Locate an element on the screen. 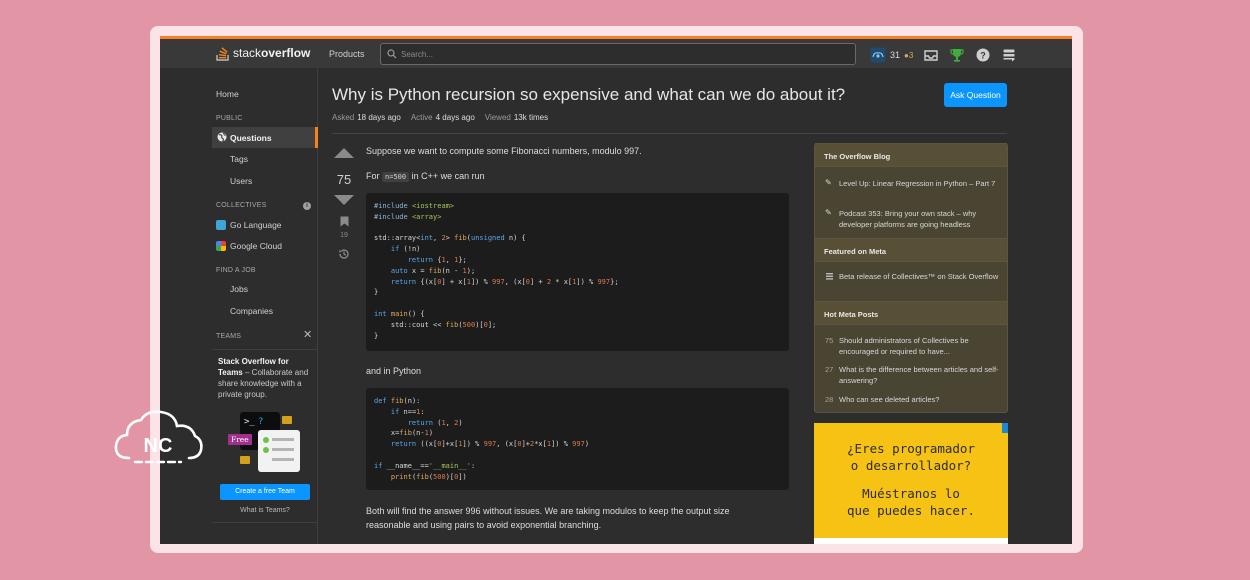 The width and height of the screenshot is (1250, 580). blog-heading: The Overflow Blog is located at coordinates (911, 155).